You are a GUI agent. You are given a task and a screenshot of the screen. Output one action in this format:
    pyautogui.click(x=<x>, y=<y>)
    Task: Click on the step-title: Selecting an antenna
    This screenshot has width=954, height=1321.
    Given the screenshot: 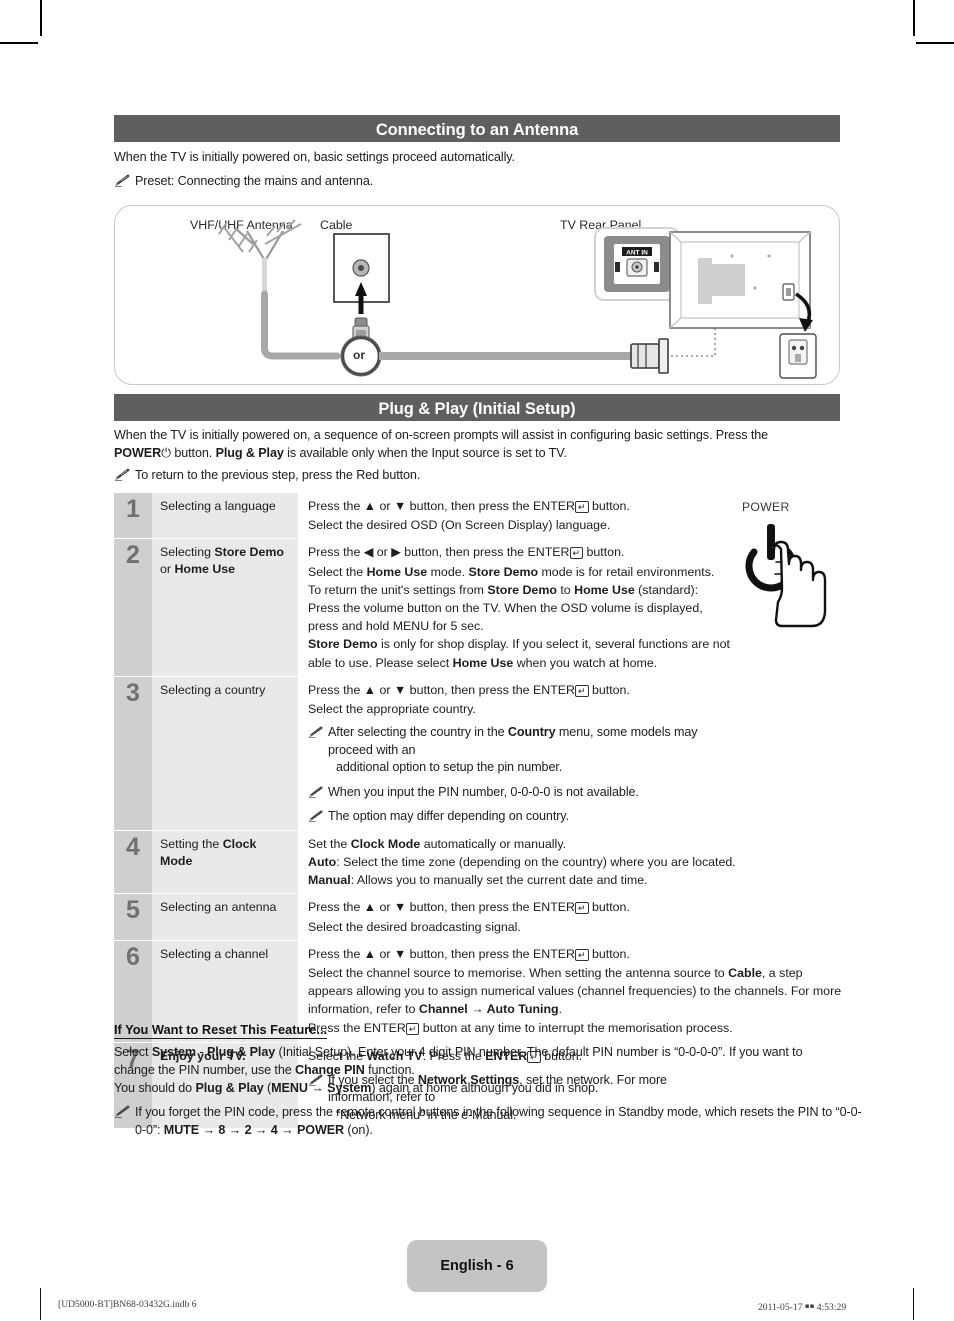 What is the action you would take?
    pyautogui.click(x=225, y=917)
    